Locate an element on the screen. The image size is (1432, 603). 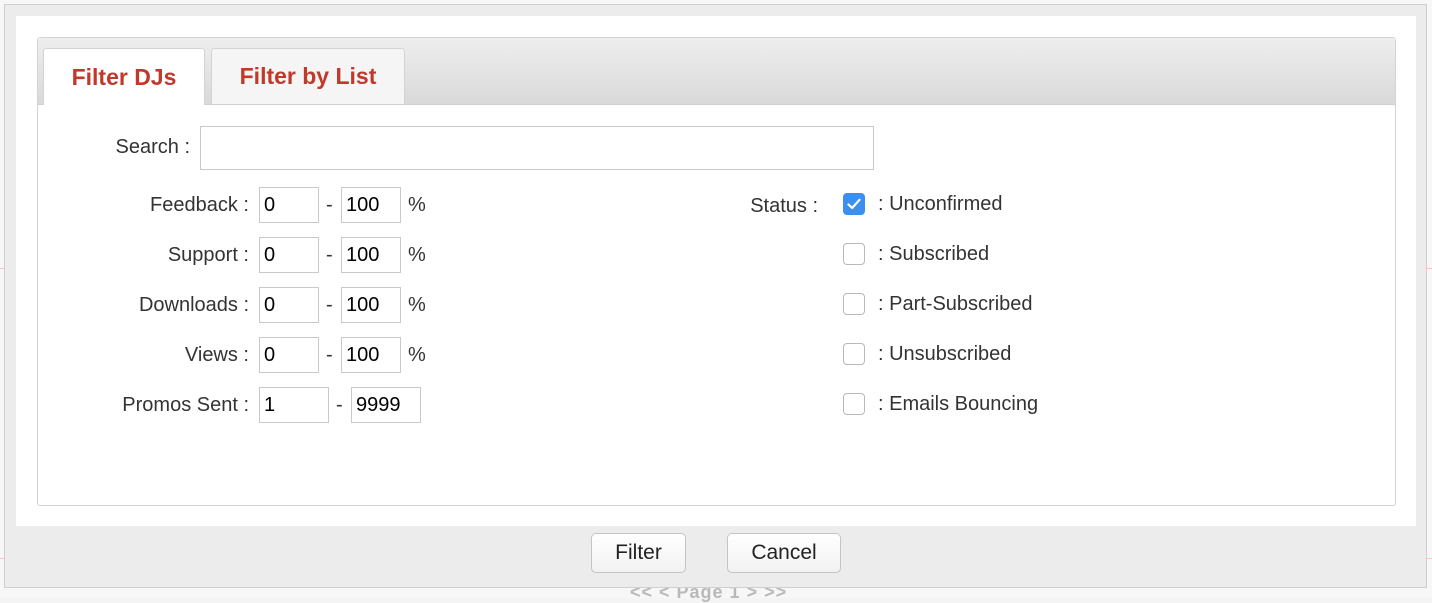
search-input is located at coordinates (537, 148).